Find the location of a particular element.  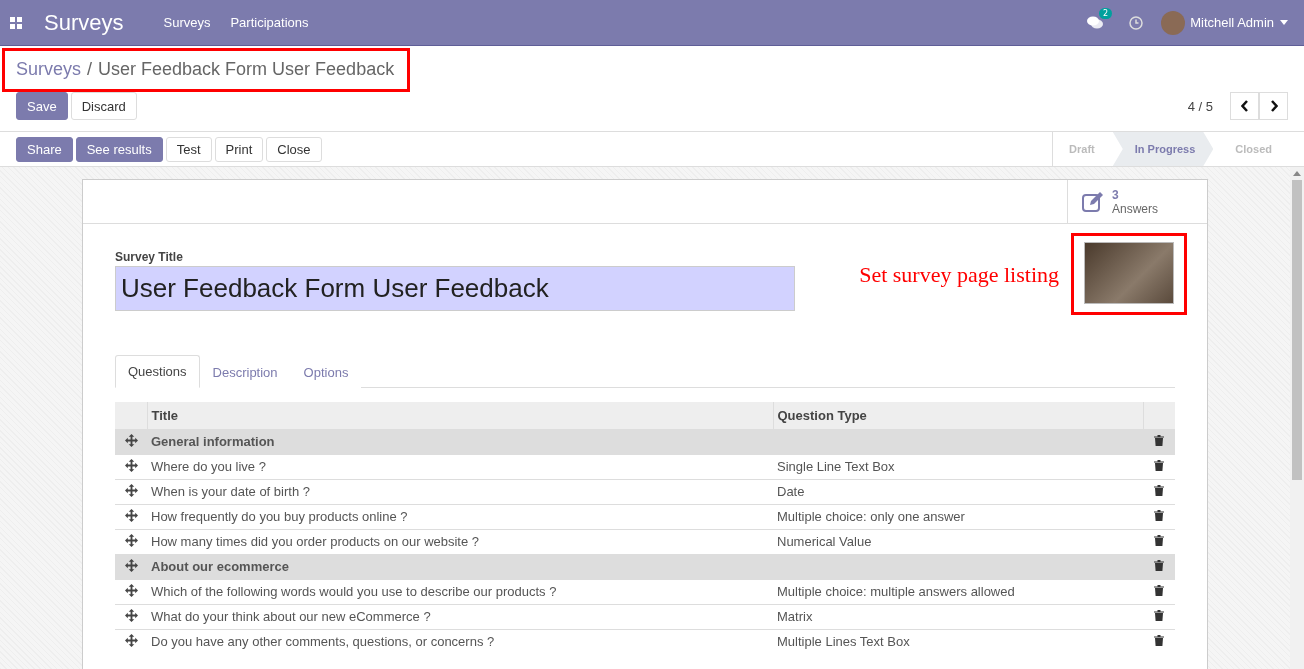

question-type: Multiple Lines Text Box is located at coordinates (958, 641).